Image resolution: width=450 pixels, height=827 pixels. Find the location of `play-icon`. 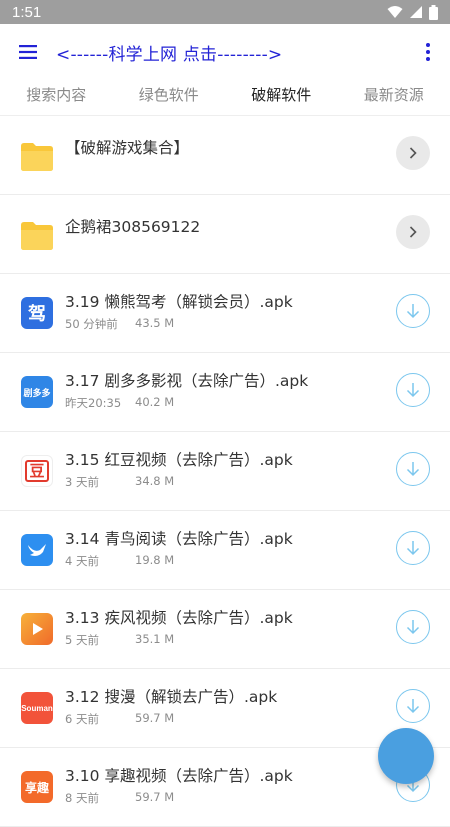

play-icon is located at coordinates (37, 629).